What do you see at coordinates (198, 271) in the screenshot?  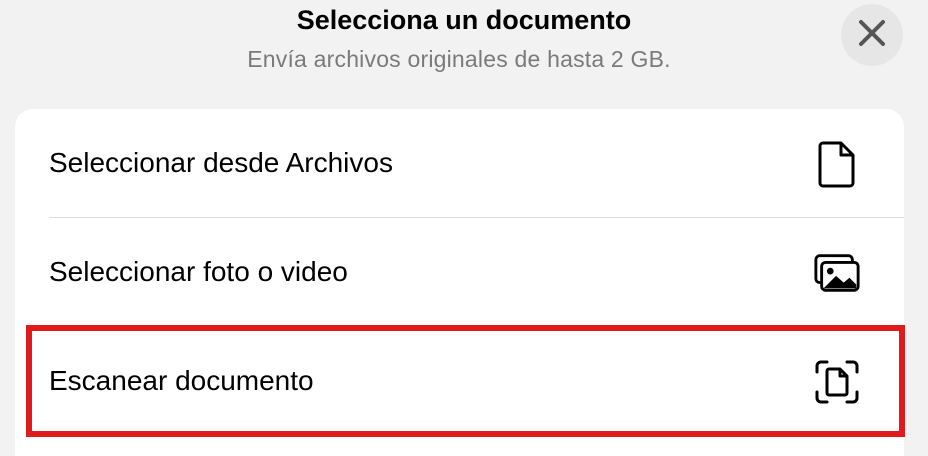 I see `option-label: Seleccionar foto o video` at bounding box center [198, 271].